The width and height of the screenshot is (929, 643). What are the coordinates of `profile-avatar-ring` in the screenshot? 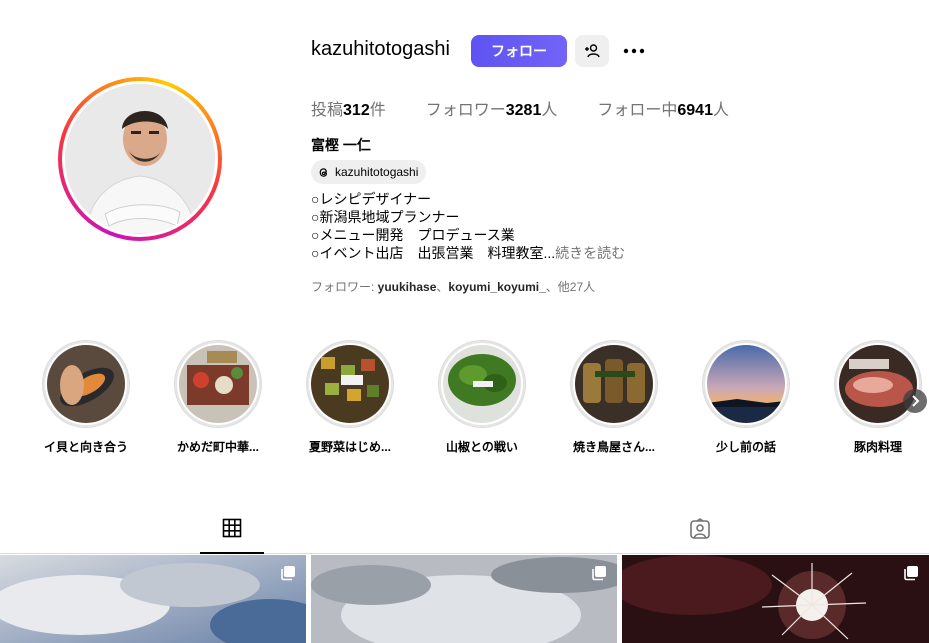 It's located at (140, 159).